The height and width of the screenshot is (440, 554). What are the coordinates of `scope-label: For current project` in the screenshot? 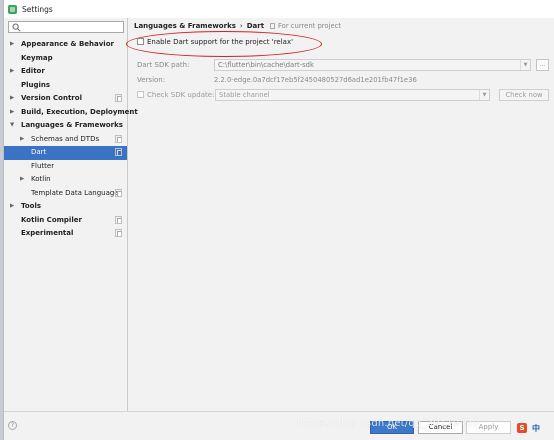 It's located at (310, 26).